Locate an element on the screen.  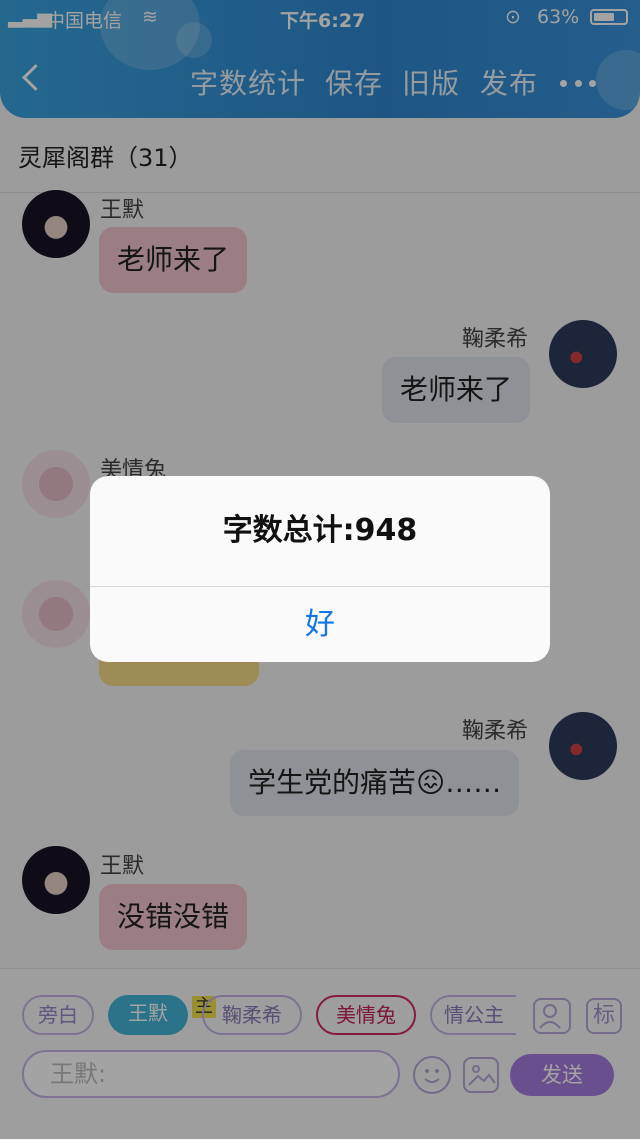
dialog-message: 字数总计:948 is located at coordinates (320, 530).